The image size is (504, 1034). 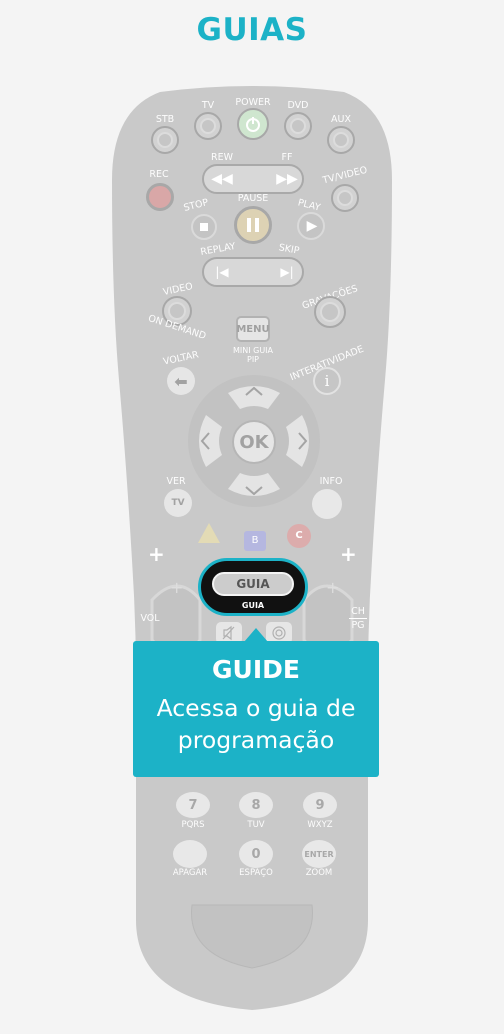 I want to click on ch-plus-label: +, so click(x=348, y=554).